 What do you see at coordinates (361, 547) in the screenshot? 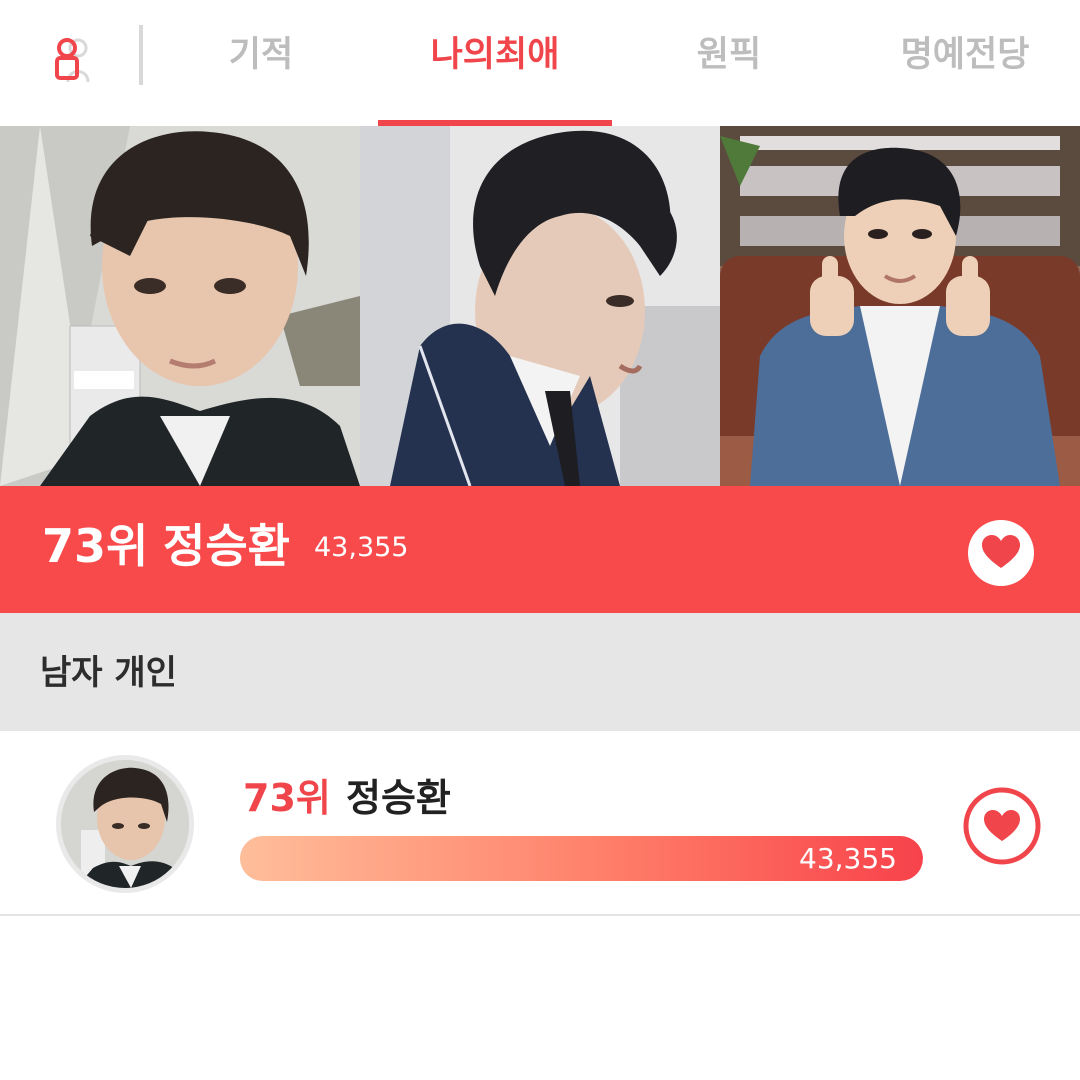
I see `banner-vote-count: 43,355` at bounding box center [361, 547].